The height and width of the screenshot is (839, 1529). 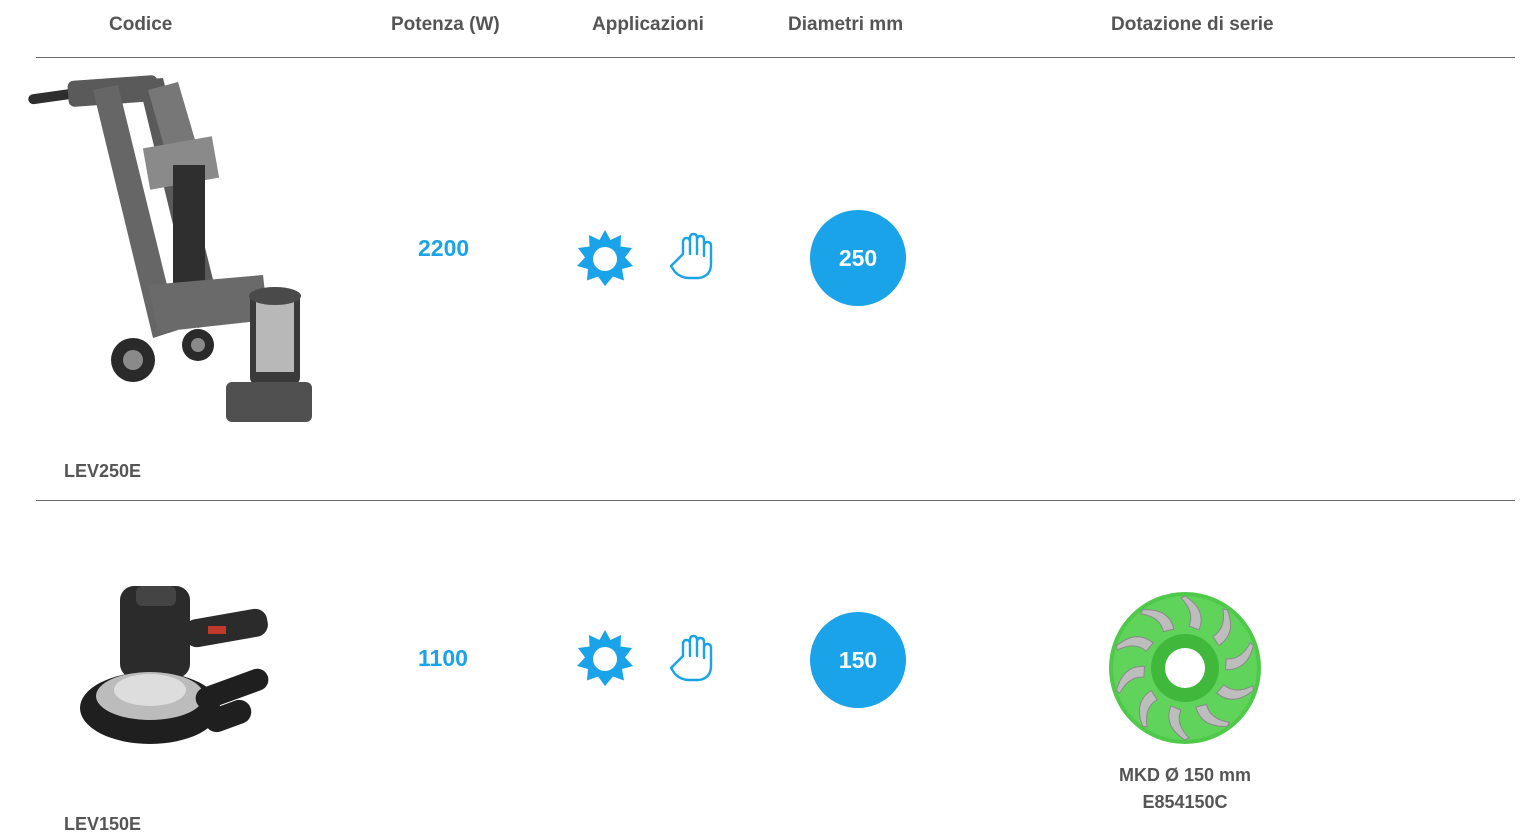 I want to click on diamond-cup-wheel-image, so click(x=1185, y=668).